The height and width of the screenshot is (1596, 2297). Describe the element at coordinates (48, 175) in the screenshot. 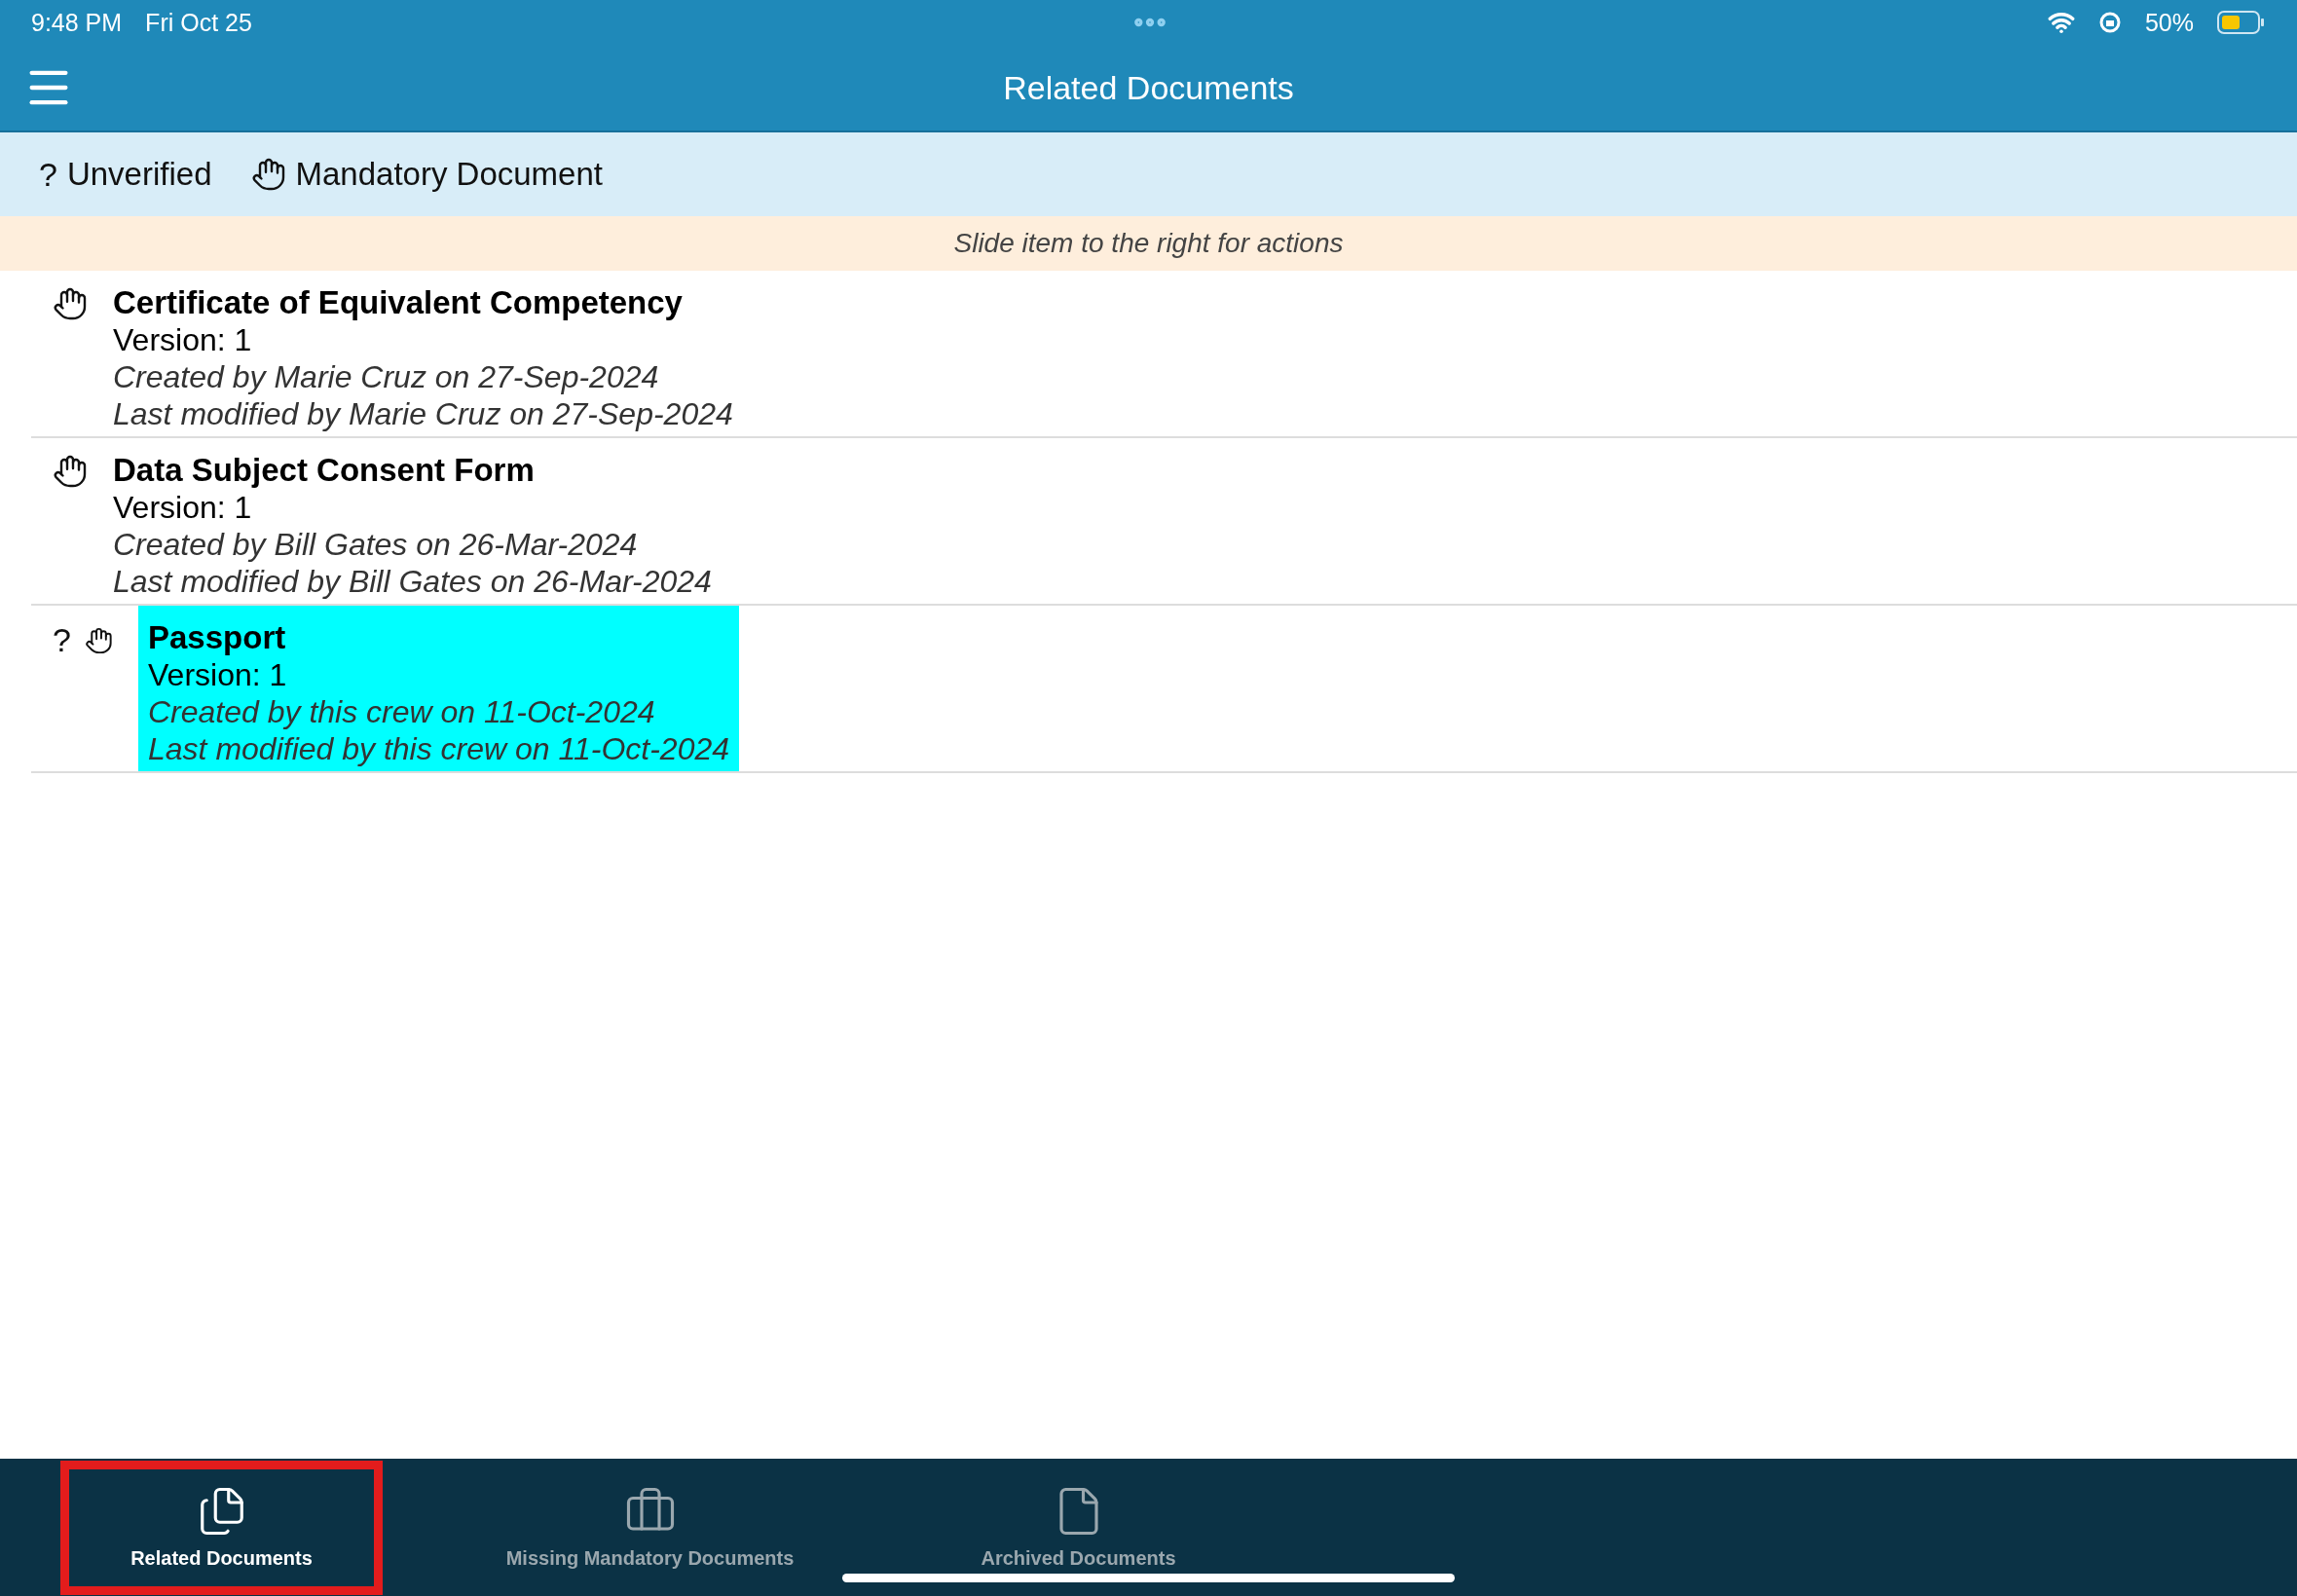

I see `question-mark-symbol: ?` at that location.